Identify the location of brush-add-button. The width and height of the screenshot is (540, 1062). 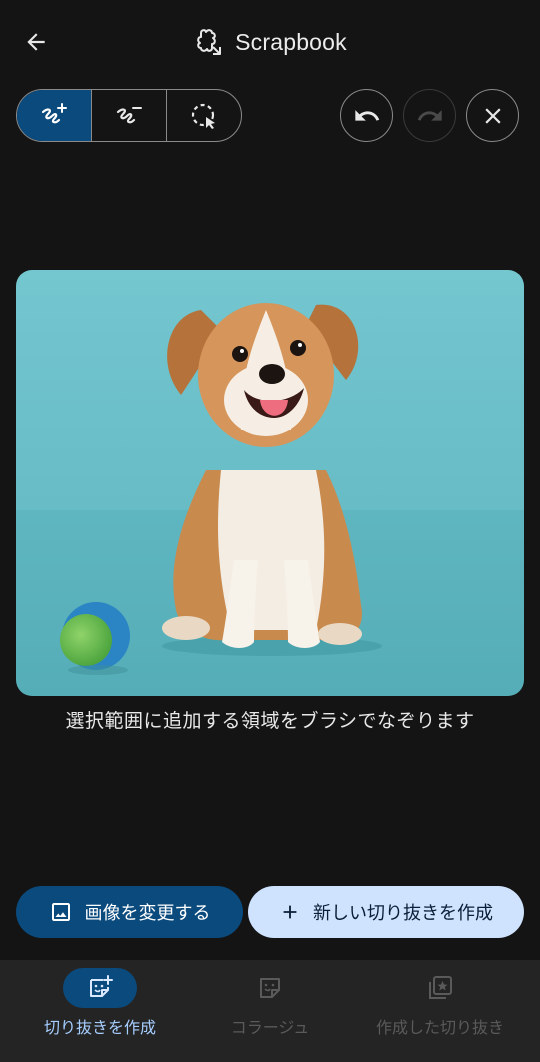
(54, 115).